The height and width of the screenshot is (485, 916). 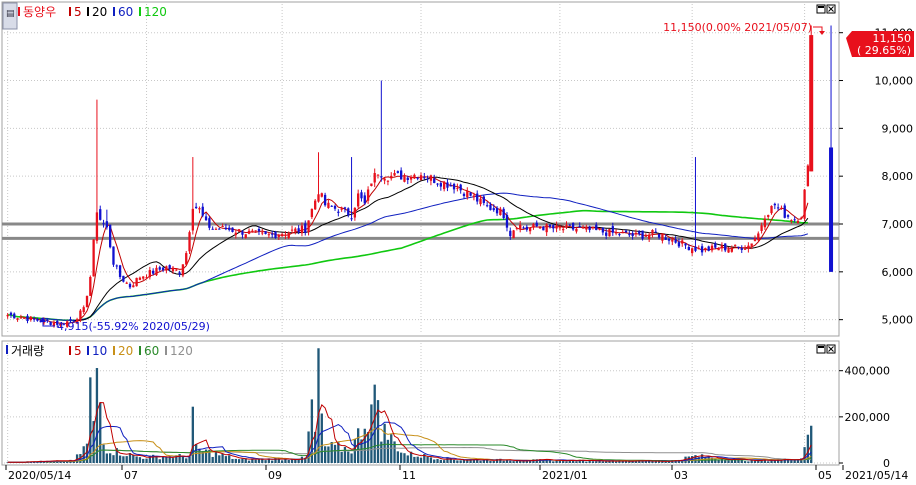 What do you see at coordinates (10, 14) in the screenshot?
I see `panel-side-tab-label: ▤` at bounding box center [10, 14].